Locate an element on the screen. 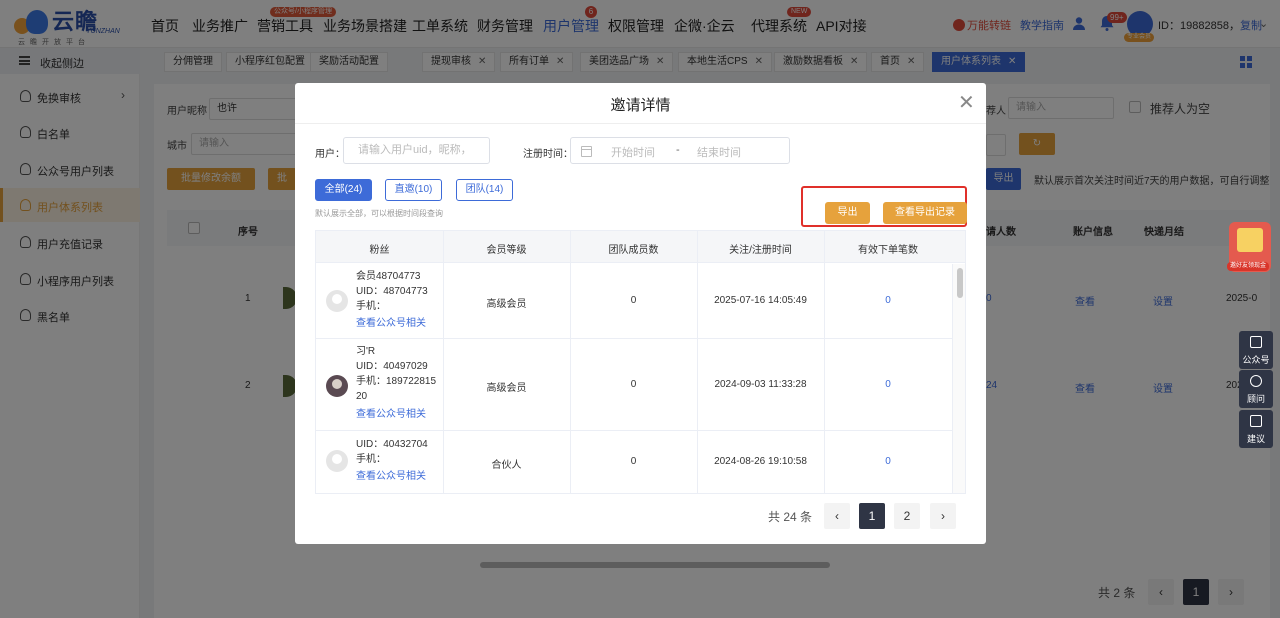 Image resolution: width=1280 pixels, height=618 pixels. fan-uid: UID：48704773 is located at coordinates (392, 291).